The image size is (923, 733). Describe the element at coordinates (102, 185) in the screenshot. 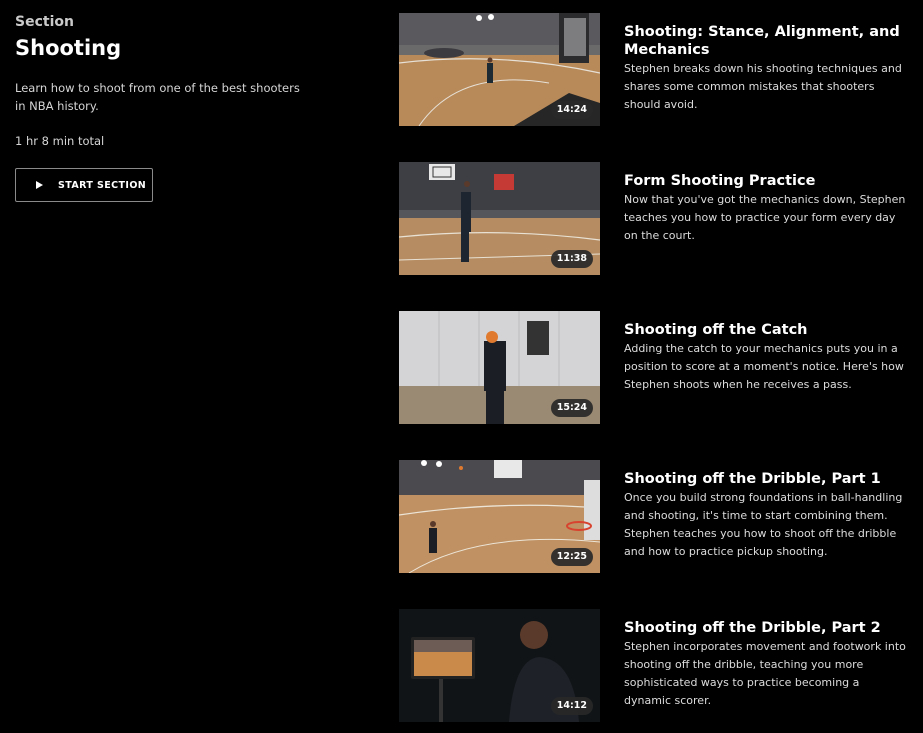

I see `start-section-label: START SECTION` at that location.